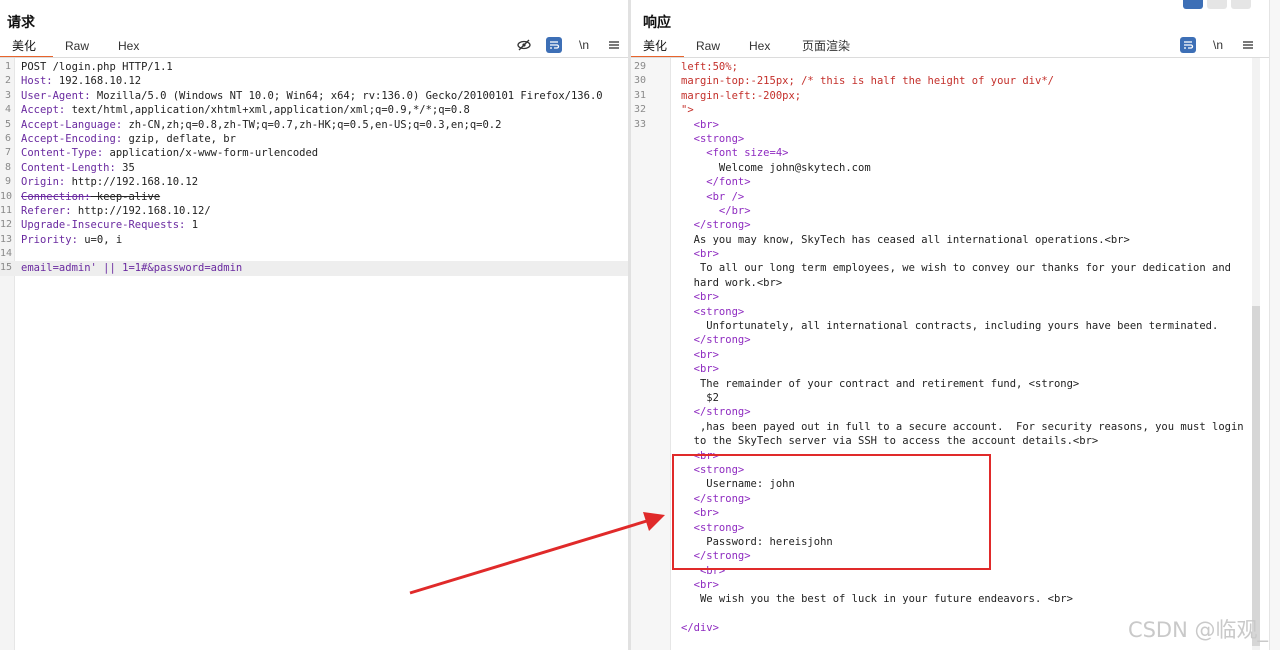 Image resolution: width=1280 pixels, height=650 pixels. What do you see at coordinates (314, 81) in the screenshot?
I see `code-line: 2 Host: 192.168.10.12` at bounding box center [314, 81].